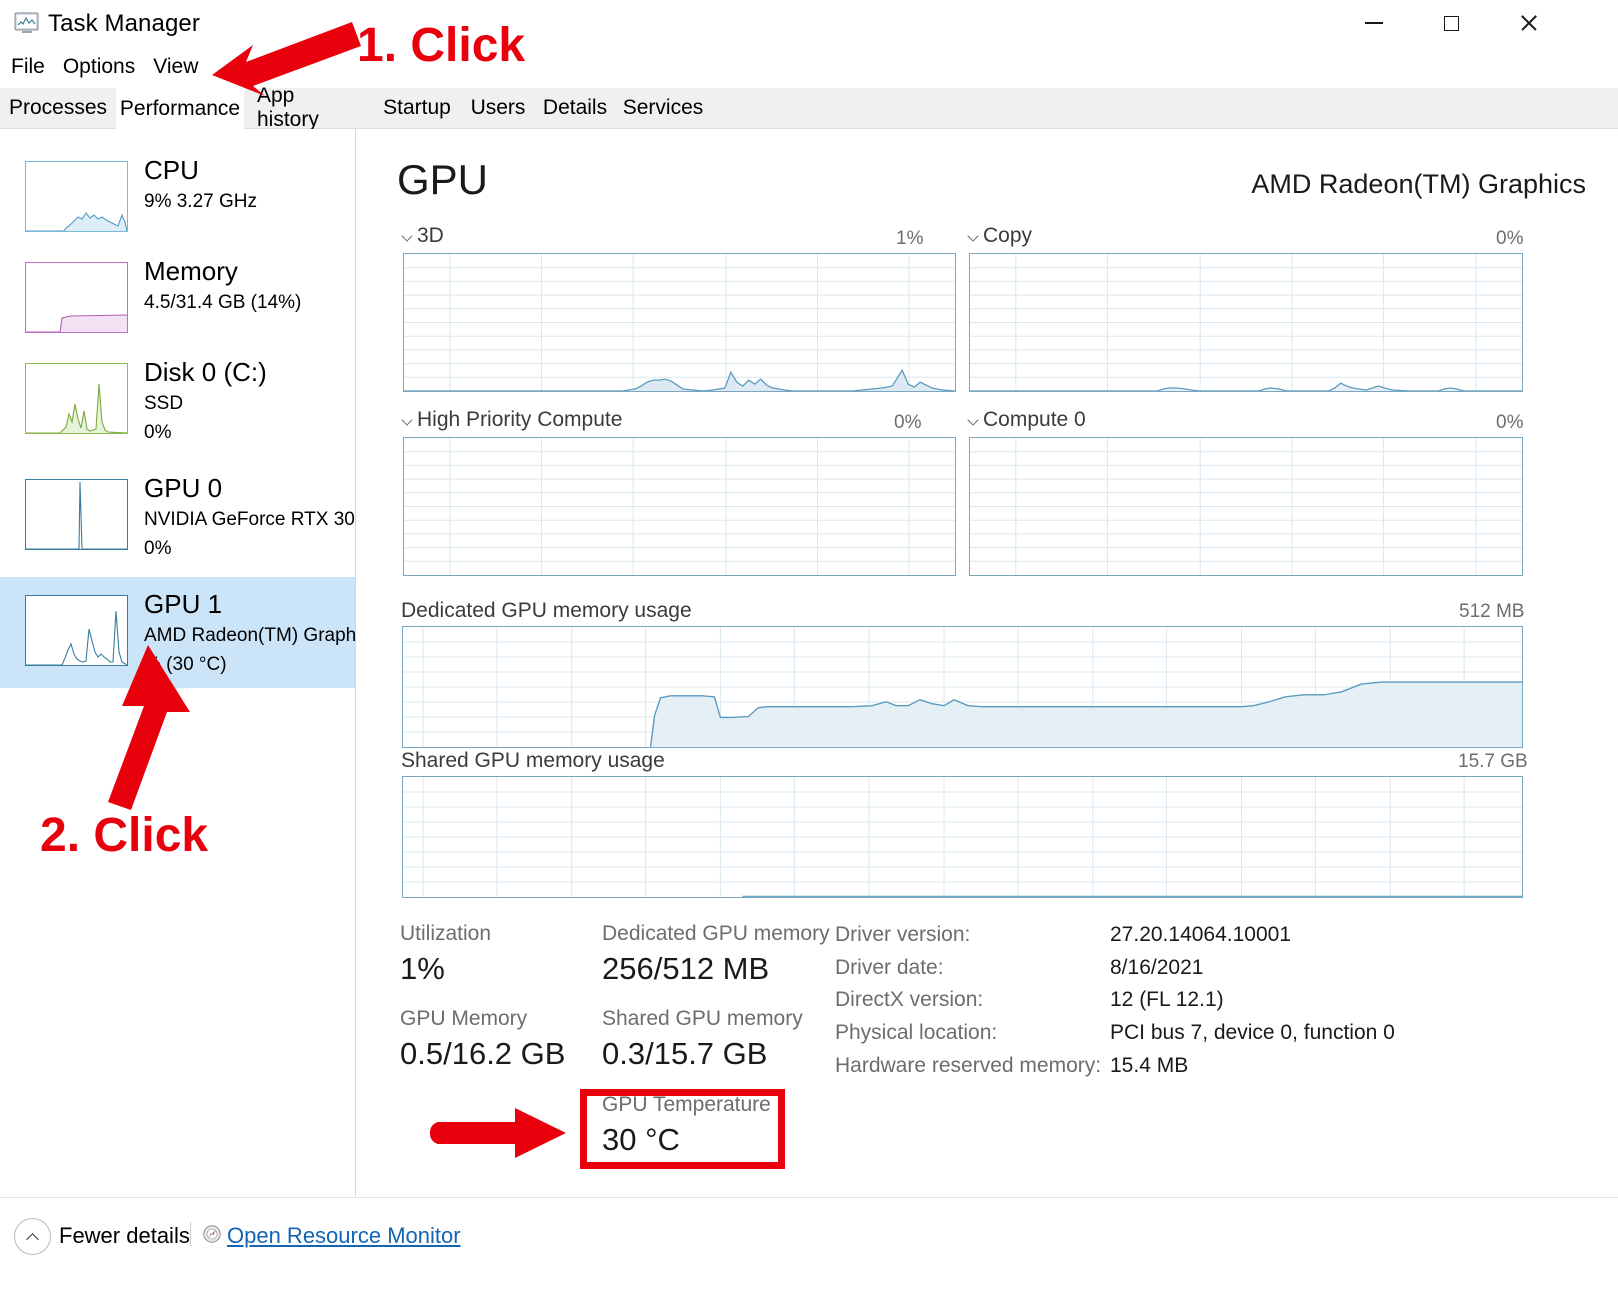  I want to click on menu-bar: File Options View, so click(103, 67).